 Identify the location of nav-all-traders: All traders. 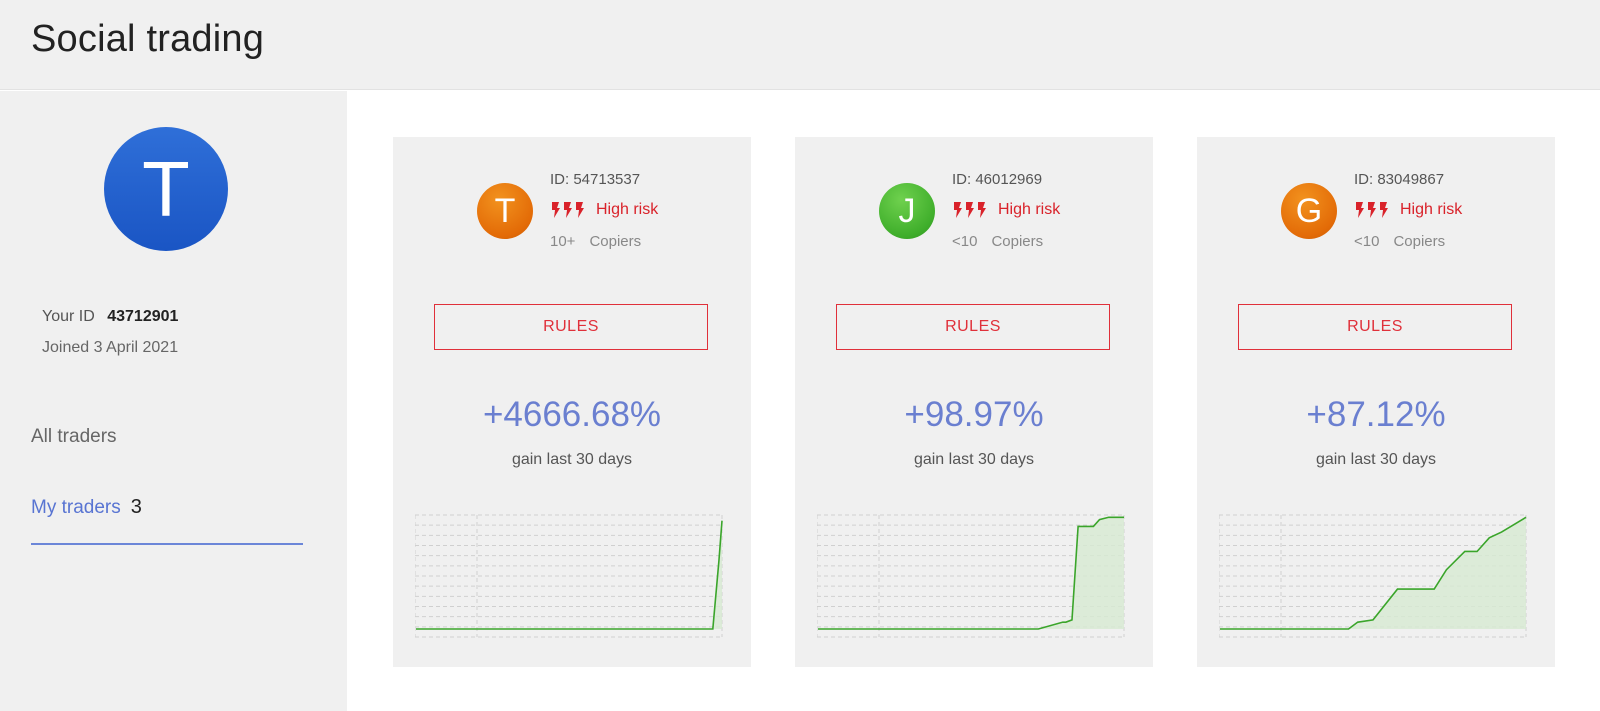
(74, 437).